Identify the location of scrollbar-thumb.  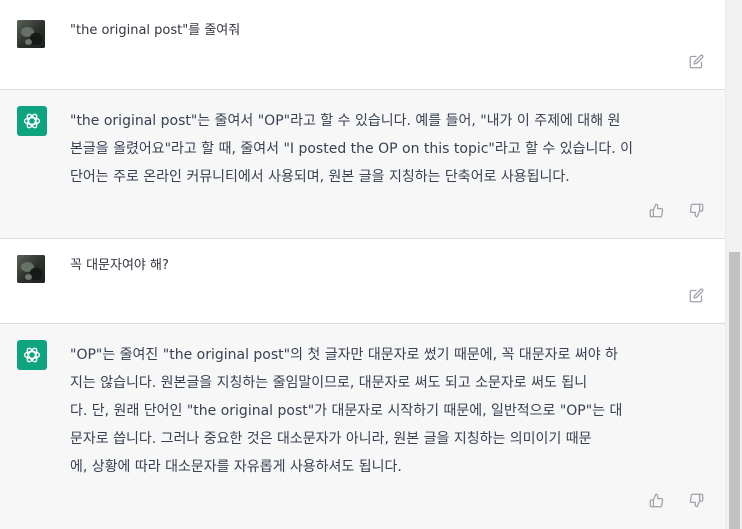
(734, 390).